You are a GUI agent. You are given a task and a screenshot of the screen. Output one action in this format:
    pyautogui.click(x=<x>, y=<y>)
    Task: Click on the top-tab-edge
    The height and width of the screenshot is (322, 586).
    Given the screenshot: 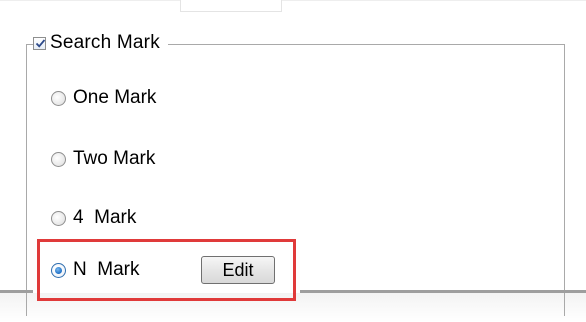 What is the action you would take?
    pyautogui.click(x=231, y=6)
    